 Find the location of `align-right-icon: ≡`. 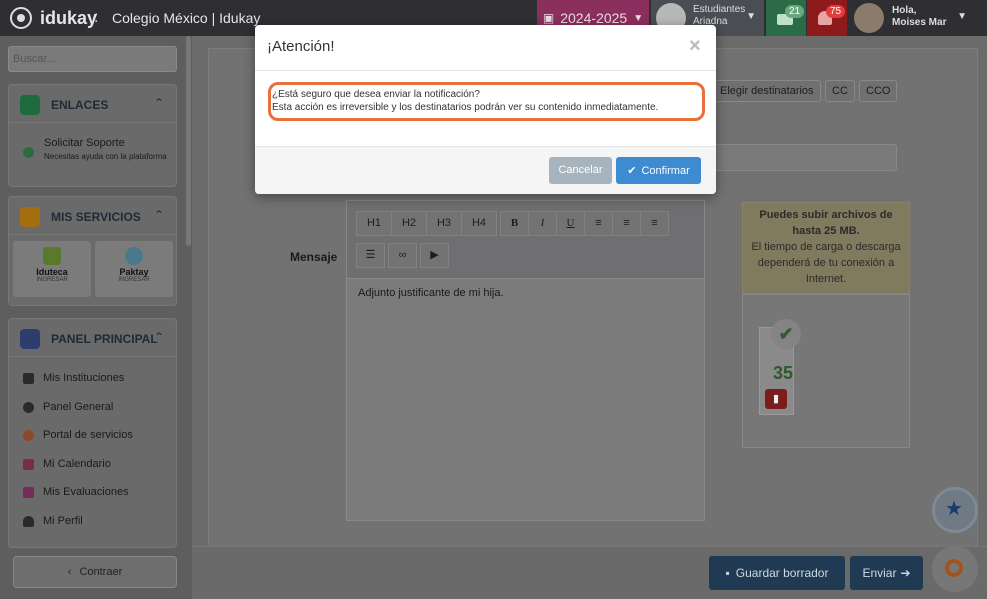

align-right-icon: ≡ is located at coordinates (654, 223).